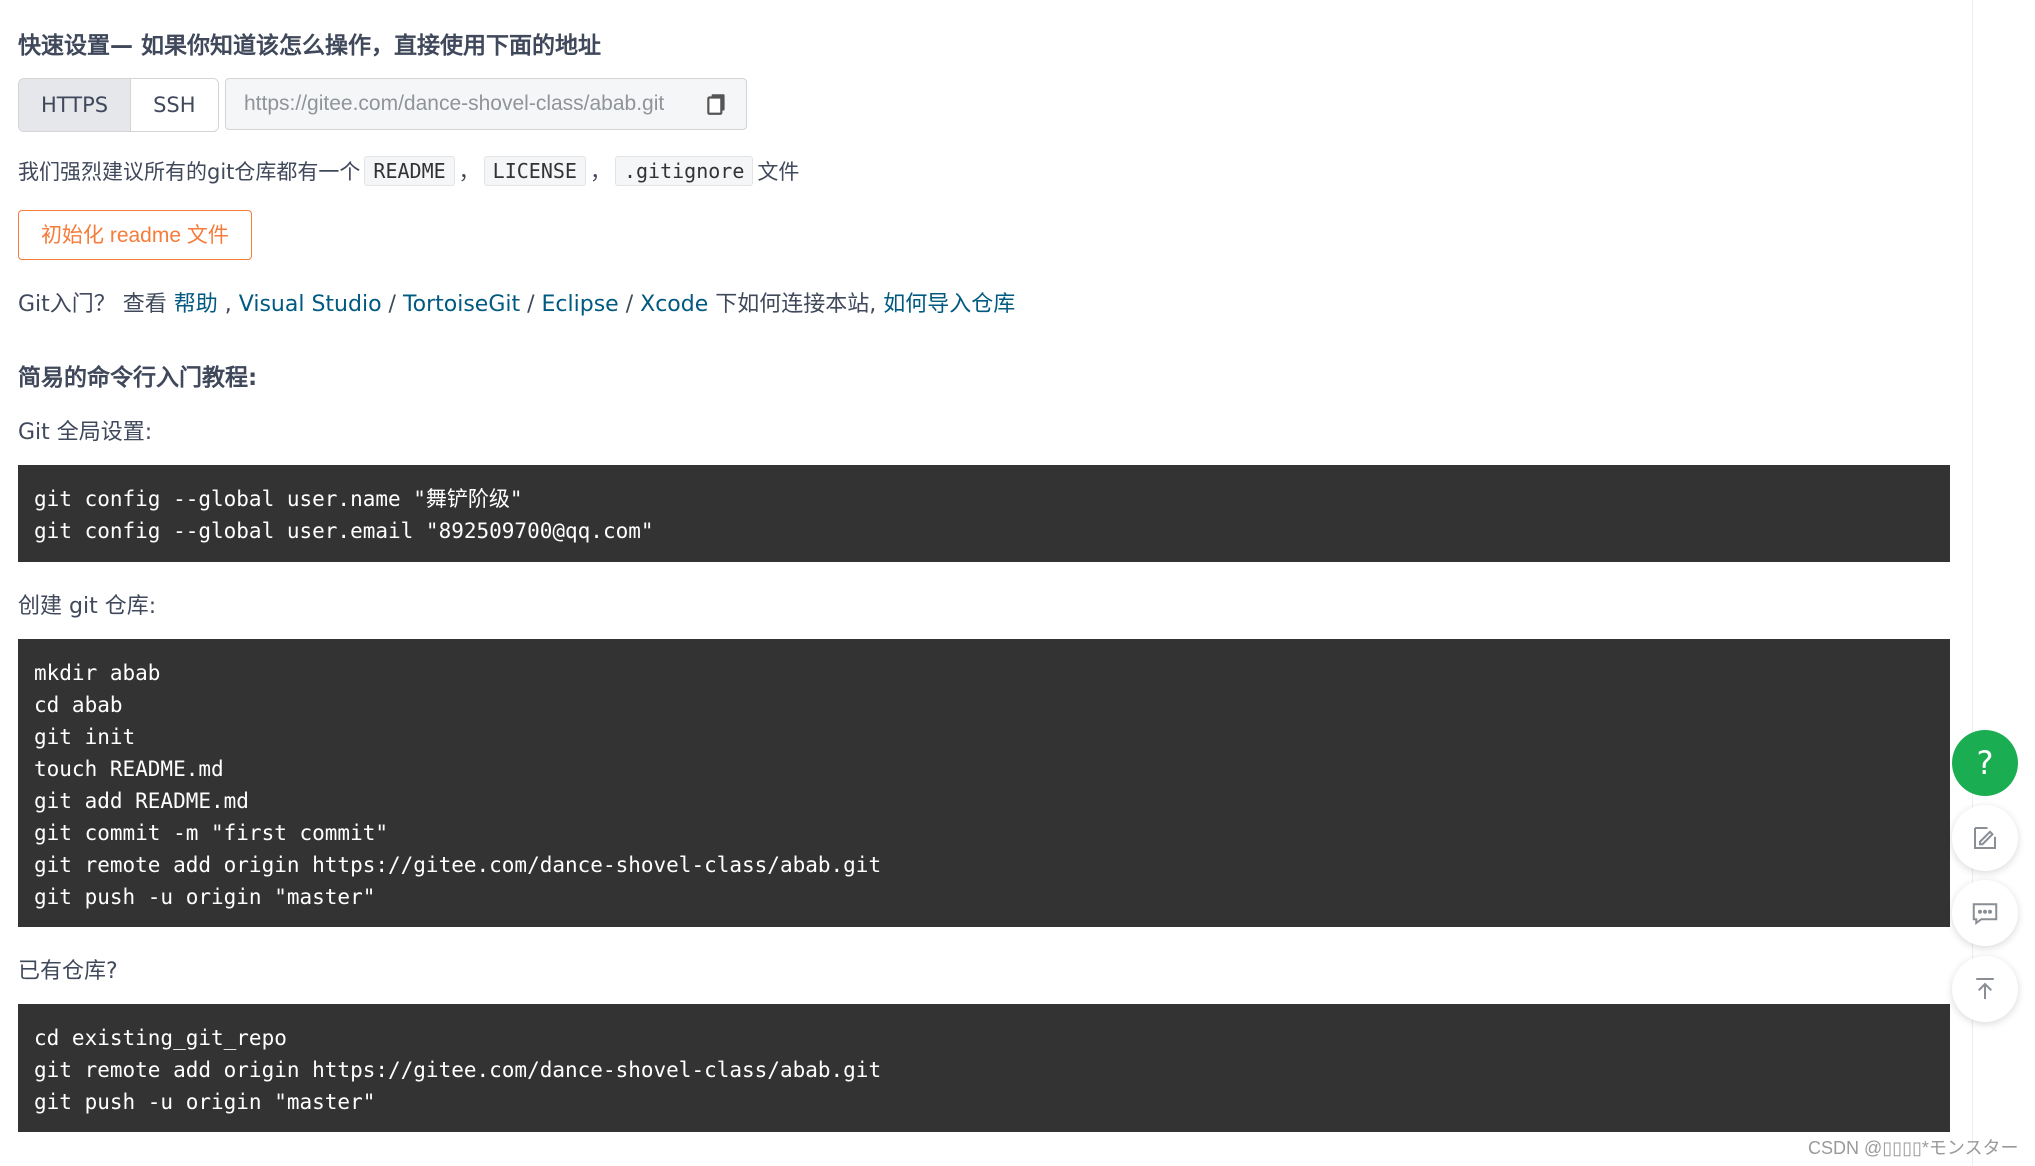 The image size is (2035, 1166). What do you see at coordinates (135, 235) in the screenshot?
I see `init-readme-button: 初始化 readme 文件` at bounding box center [135, 235].